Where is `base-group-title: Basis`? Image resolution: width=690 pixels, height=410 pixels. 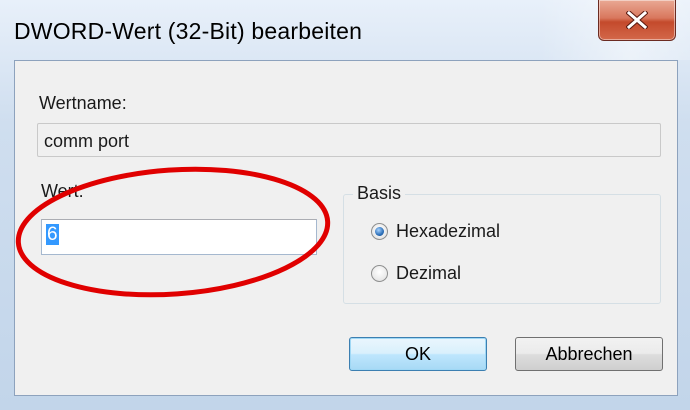
base-group-title: Basis is located at coordinates (379, 193).